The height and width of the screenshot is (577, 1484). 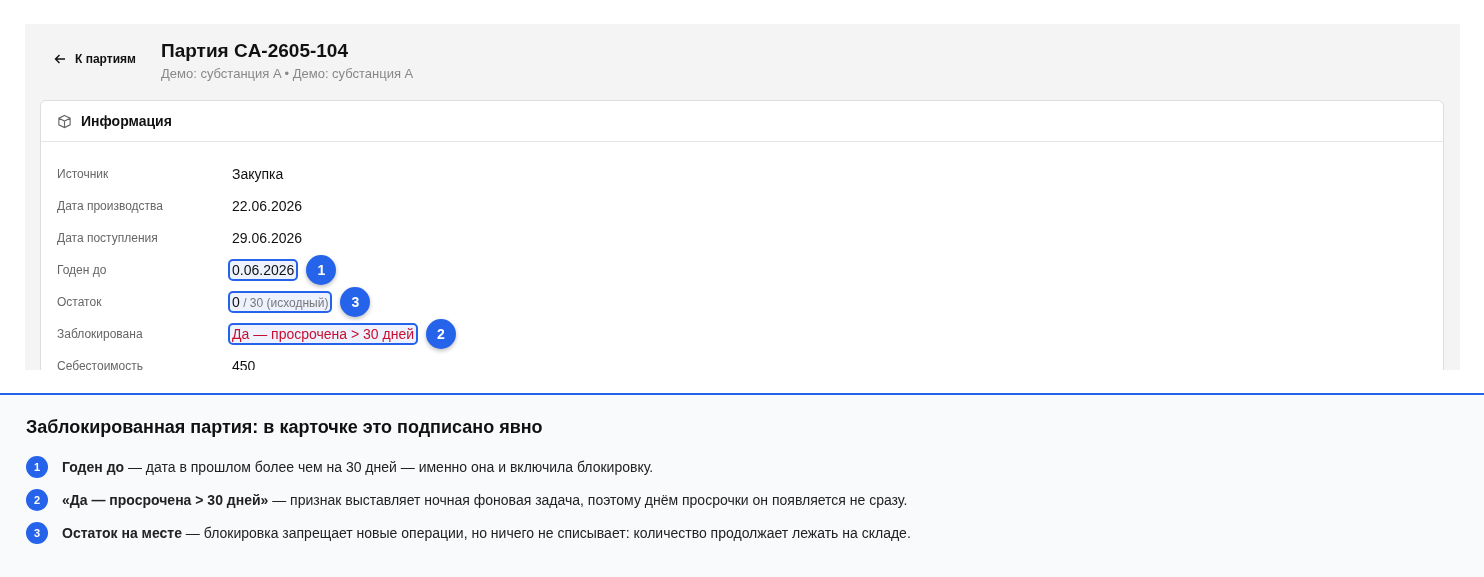 What do you see at coordinates (108, 238) in the screenshot?
I see `field-label: Дата поступления` at bounding box center [108, 238].